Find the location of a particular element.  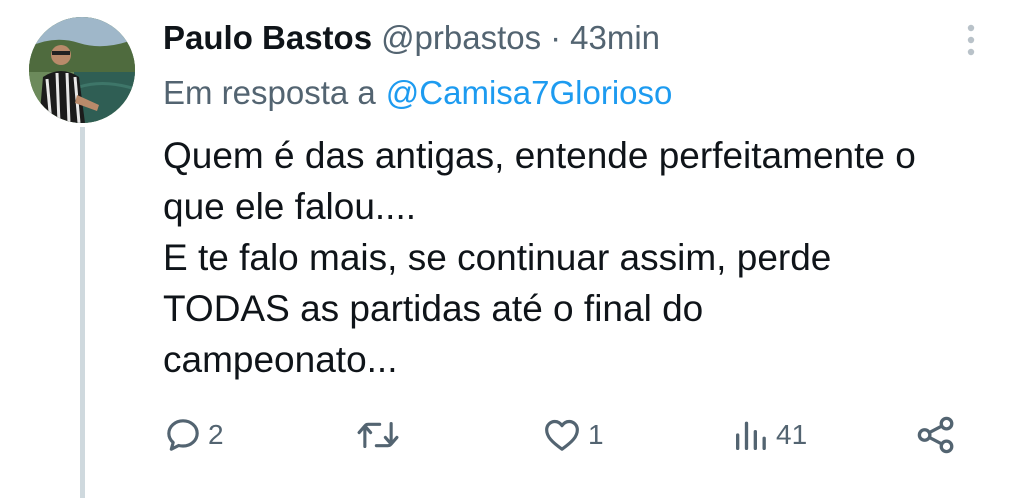

share-icon is located at coordinates (935, 435).